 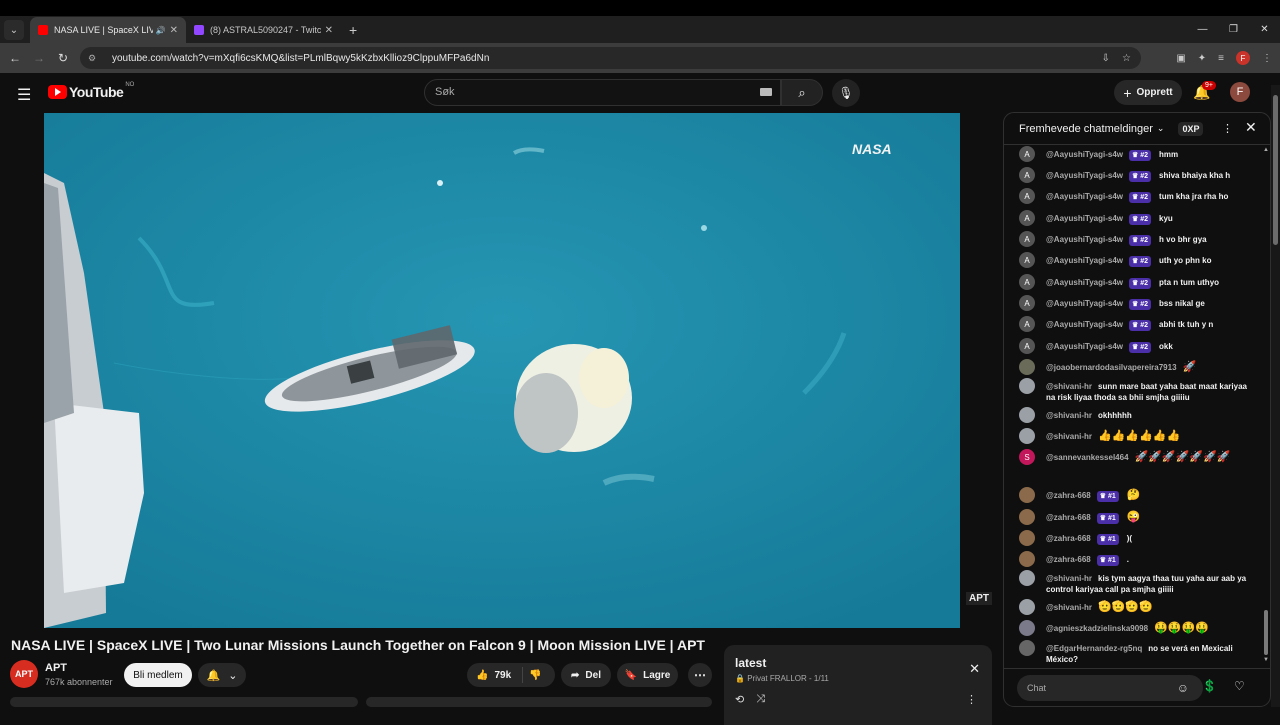 What do you see at coordinates (1111, 367) in the screenshot?
I see `chat-username: @joaobernardodasilvapereira7913` at bounding box center [1111, 367].